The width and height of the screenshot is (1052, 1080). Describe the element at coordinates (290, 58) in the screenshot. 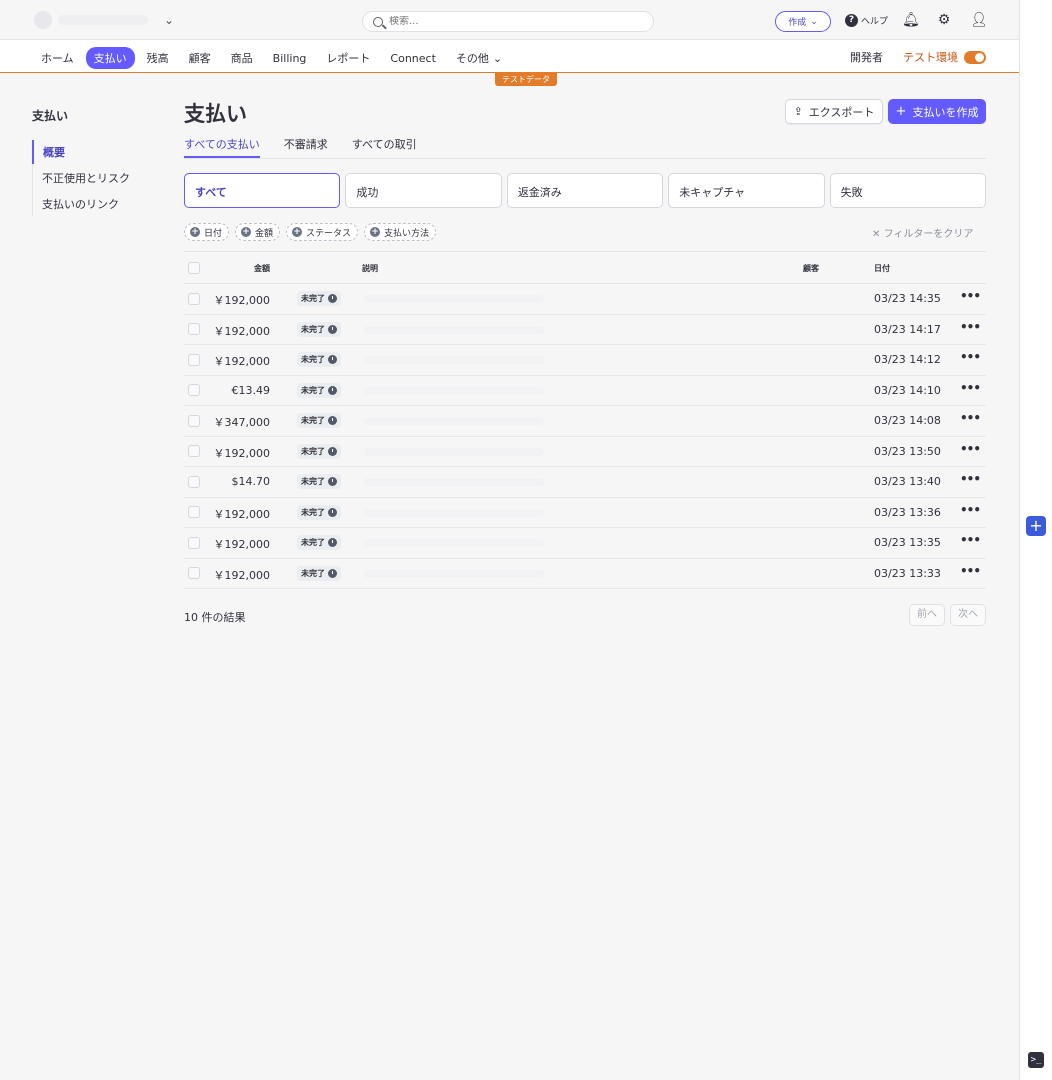

I see `nav-billing: Billing` at that location.